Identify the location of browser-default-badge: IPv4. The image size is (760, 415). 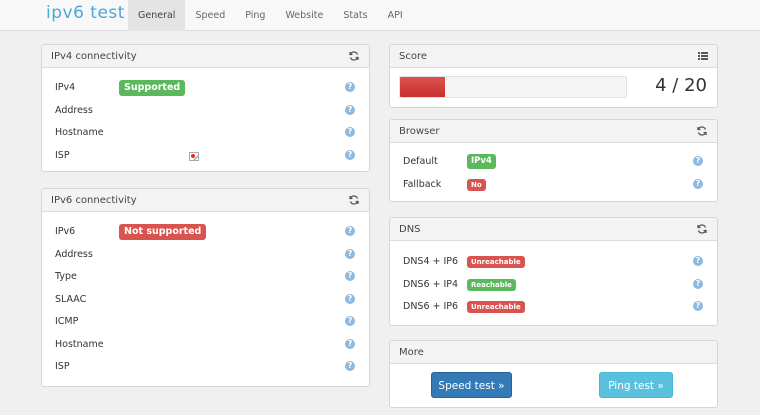
(481, 161).